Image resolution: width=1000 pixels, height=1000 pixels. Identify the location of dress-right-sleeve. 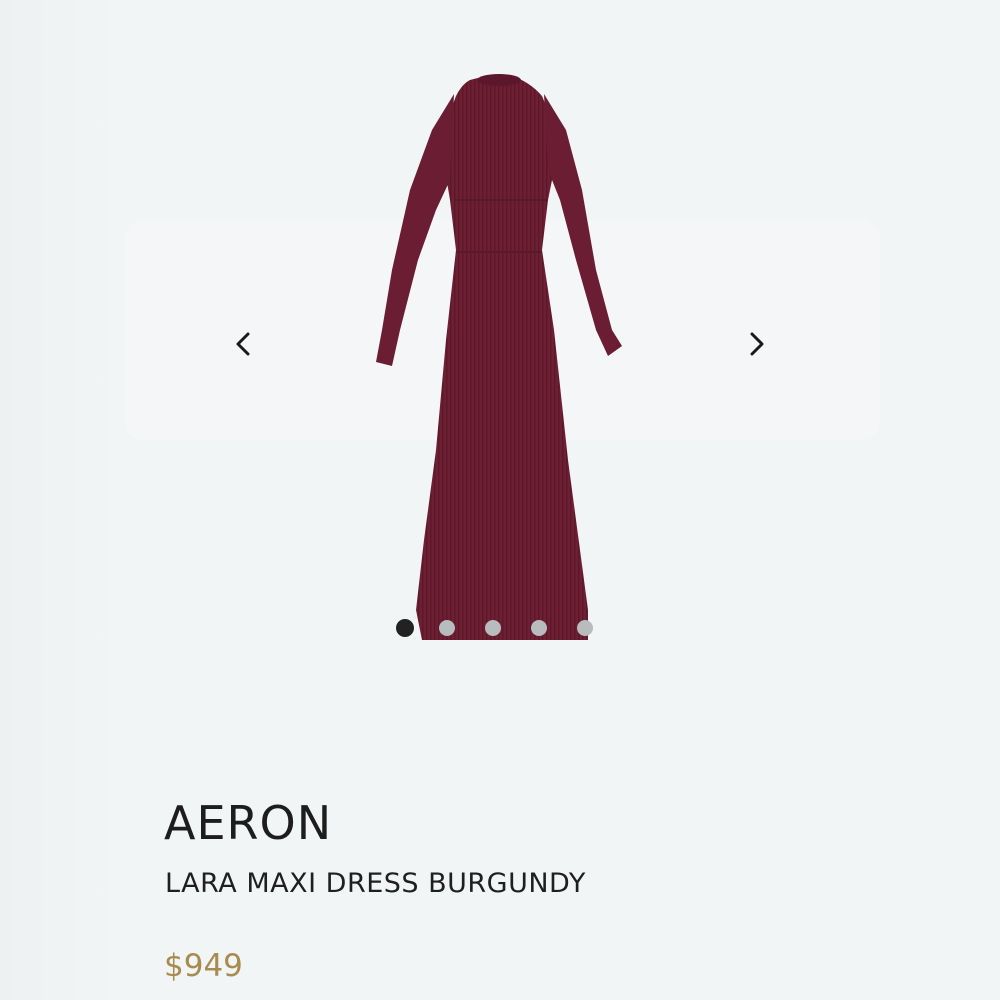
(583, 225).